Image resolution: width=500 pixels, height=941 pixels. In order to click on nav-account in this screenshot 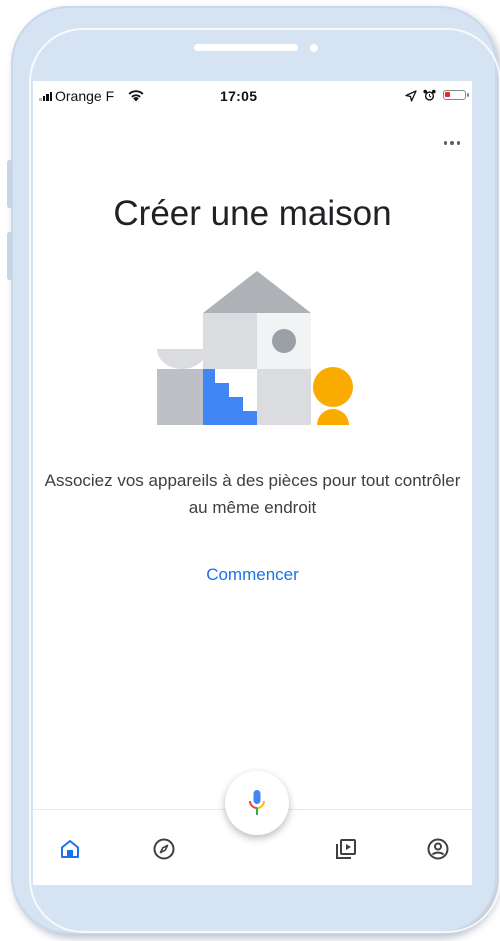, I will do `click(438, 849)`.